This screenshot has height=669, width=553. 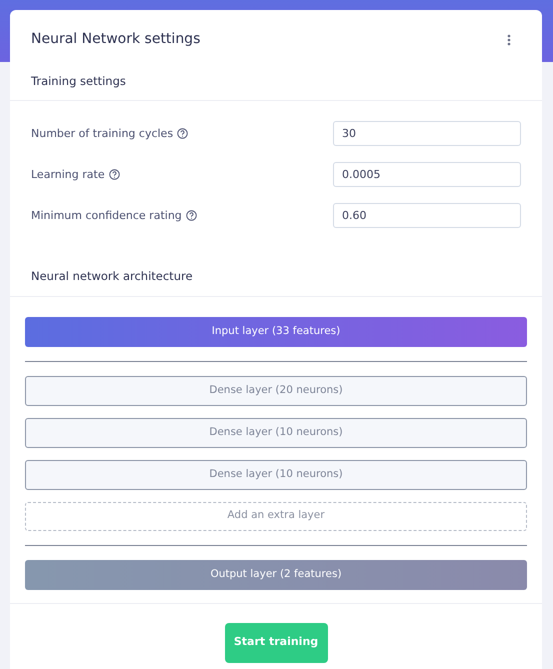 I want to click on more-options-icon, so click(x=509, y=40).